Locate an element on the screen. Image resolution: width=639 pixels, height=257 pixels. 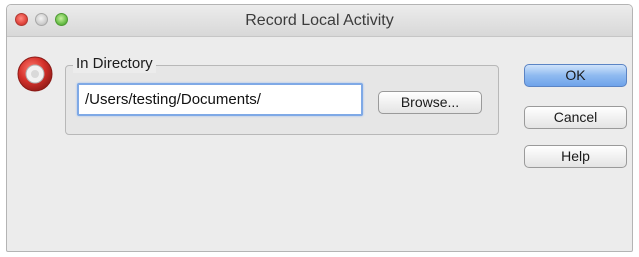
record-icon is located at coordinates (35, 74).